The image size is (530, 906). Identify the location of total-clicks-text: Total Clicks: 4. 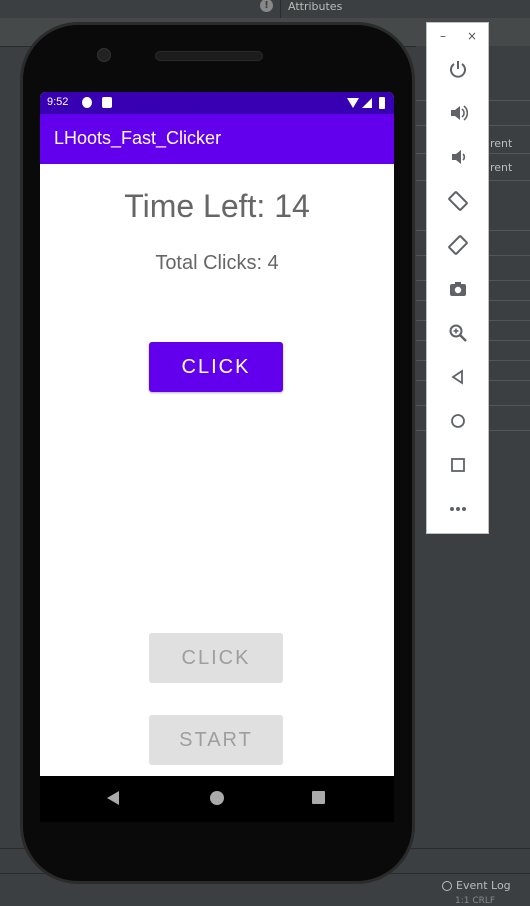
(217, 263).